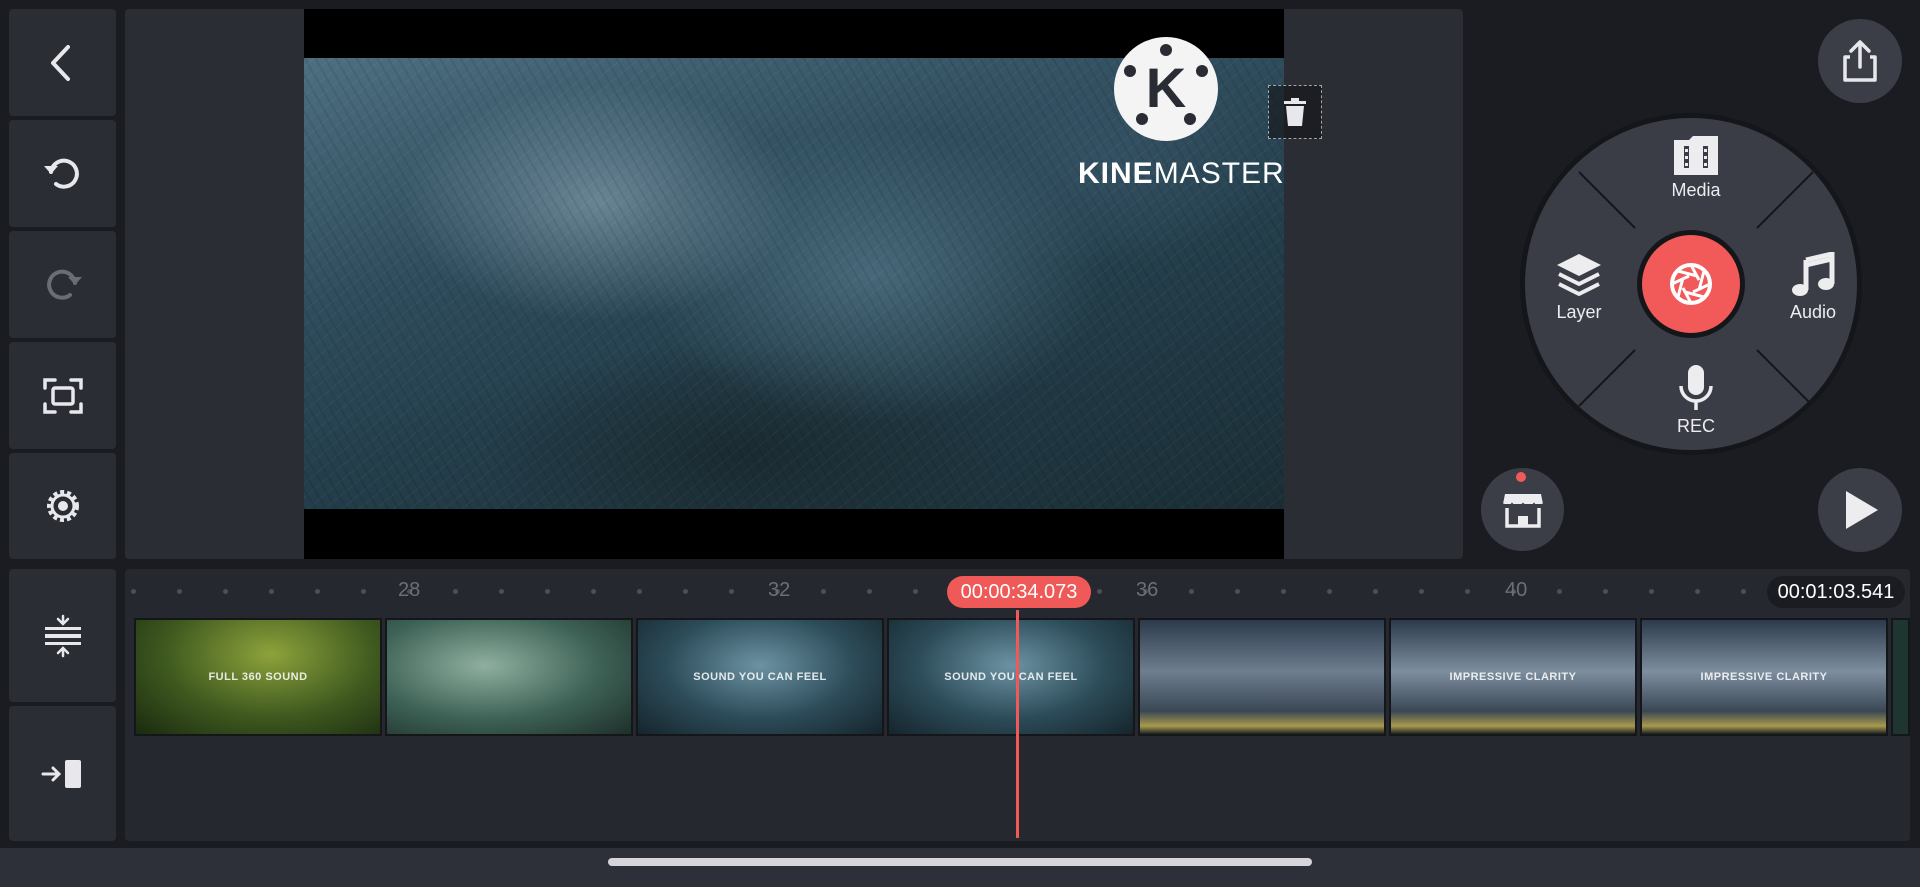 This screenshot has height=887, width=1920. What do you see at coordinates (960, 867) in the screenshot?
I see `bottom-bar` at bounding box center [960, 867].